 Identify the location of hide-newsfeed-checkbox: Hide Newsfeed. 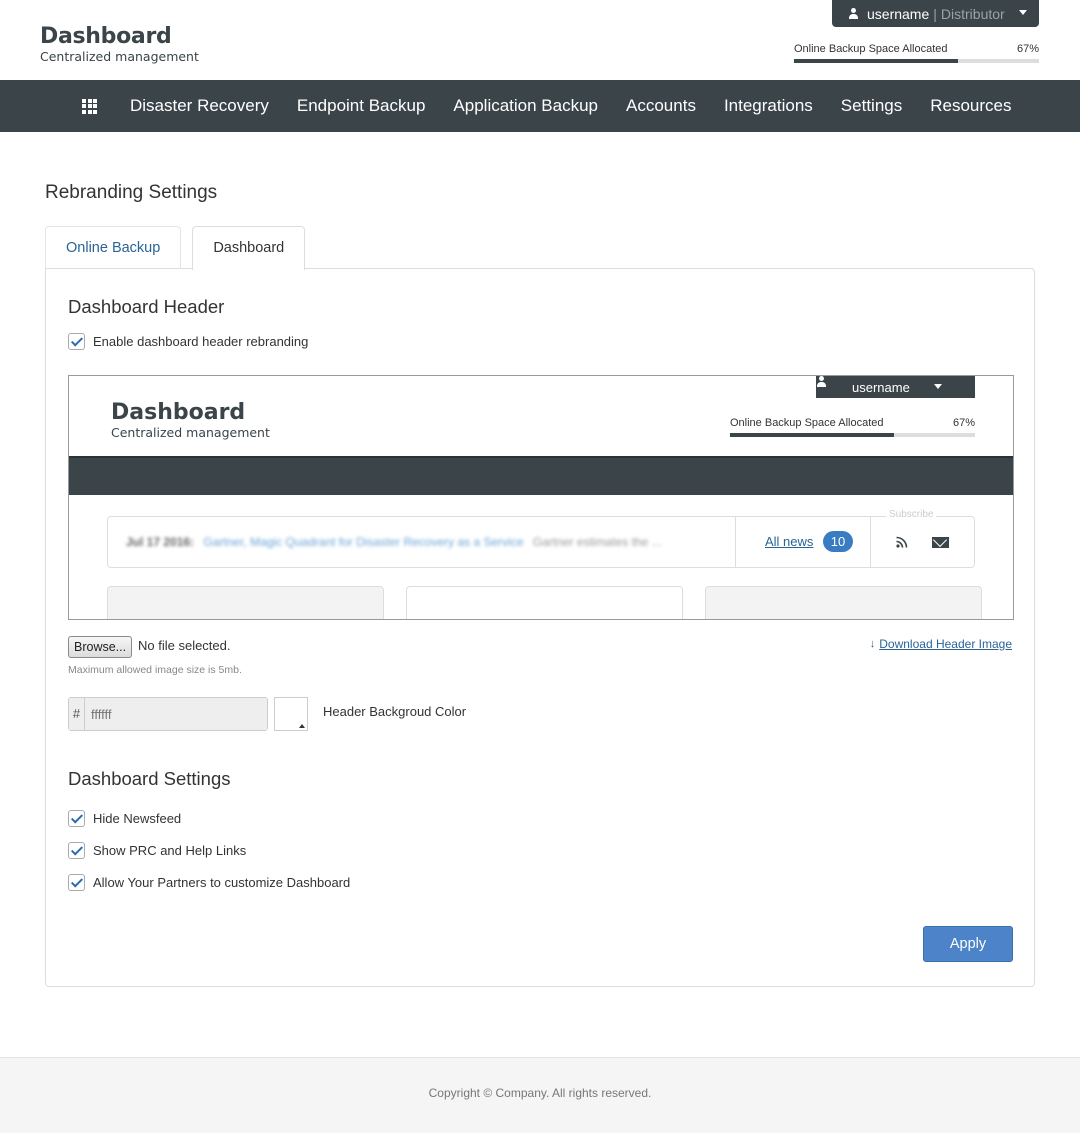
(124, 818).